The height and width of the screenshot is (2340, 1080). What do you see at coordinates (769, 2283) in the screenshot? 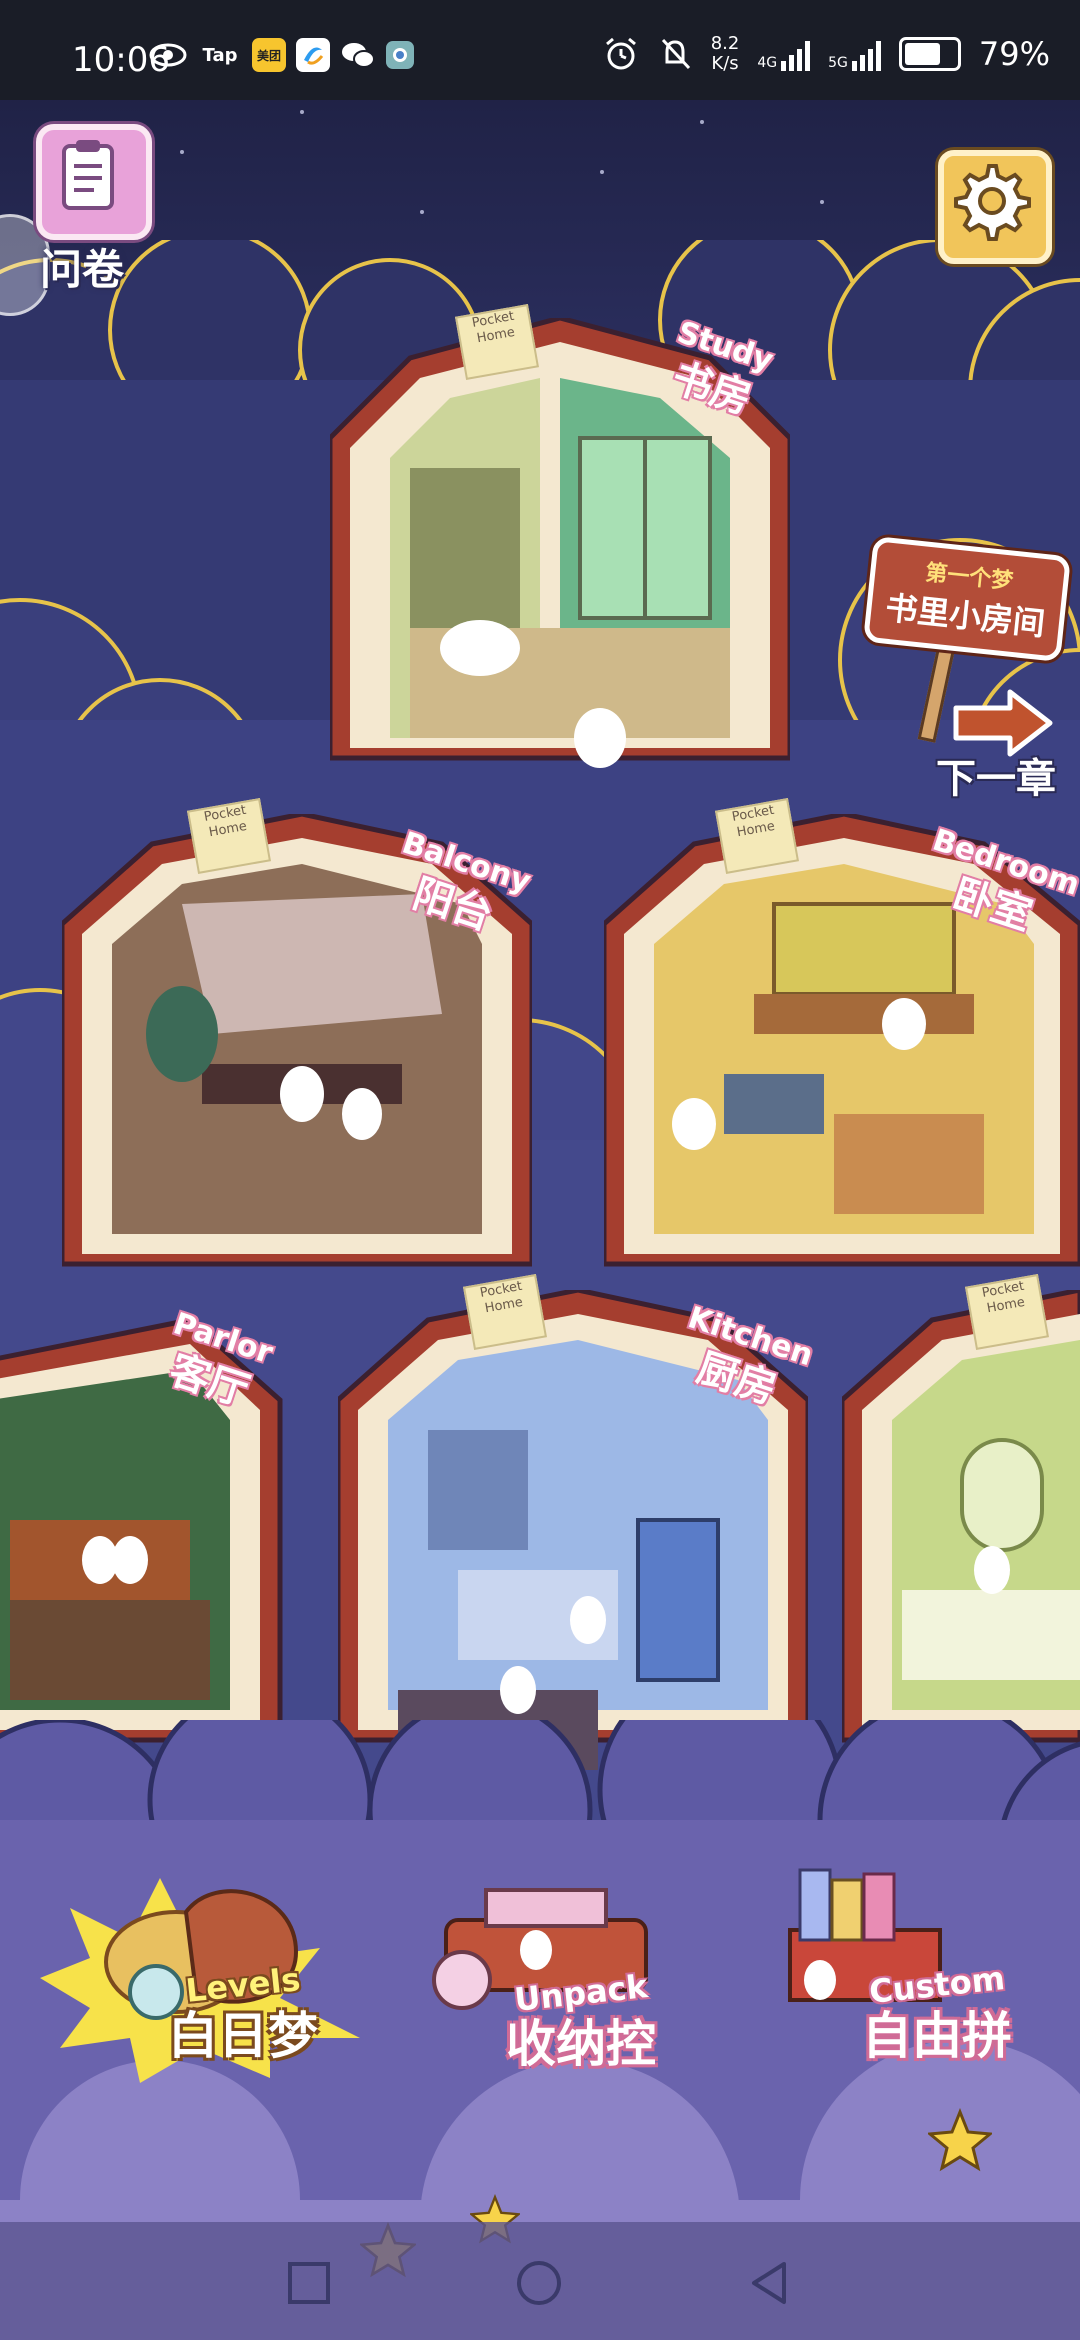
I see `triangle-back-icon` at bounding box center [769, 2283].